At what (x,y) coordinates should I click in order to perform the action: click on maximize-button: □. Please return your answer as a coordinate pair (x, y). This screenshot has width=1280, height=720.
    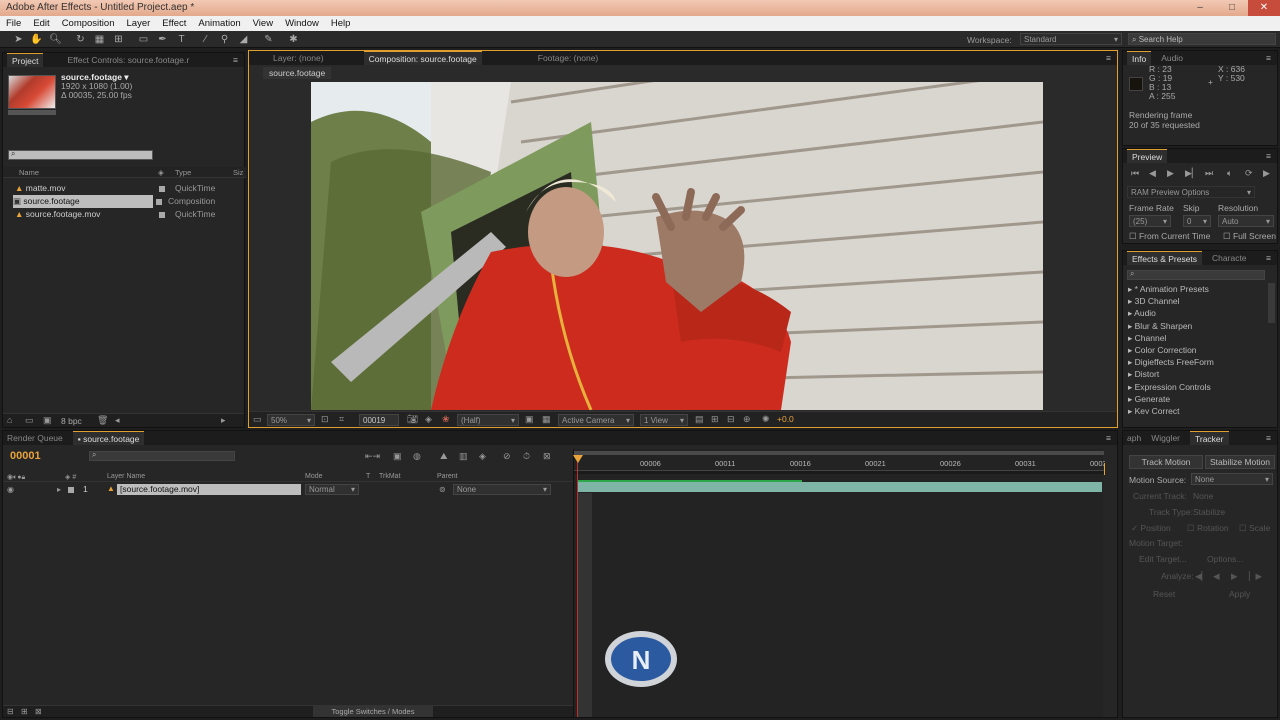
    Looking at the image, I should click on (1232, 8).